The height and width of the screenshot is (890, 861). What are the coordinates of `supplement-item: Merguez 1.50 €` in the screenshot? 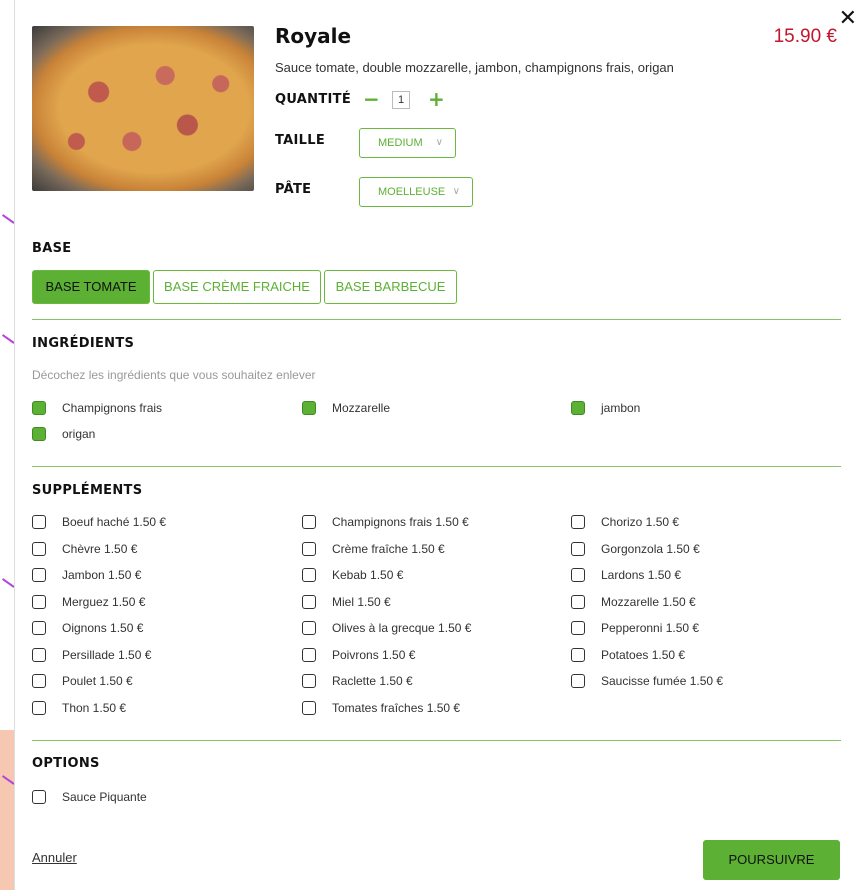 It's located at (152, 602).